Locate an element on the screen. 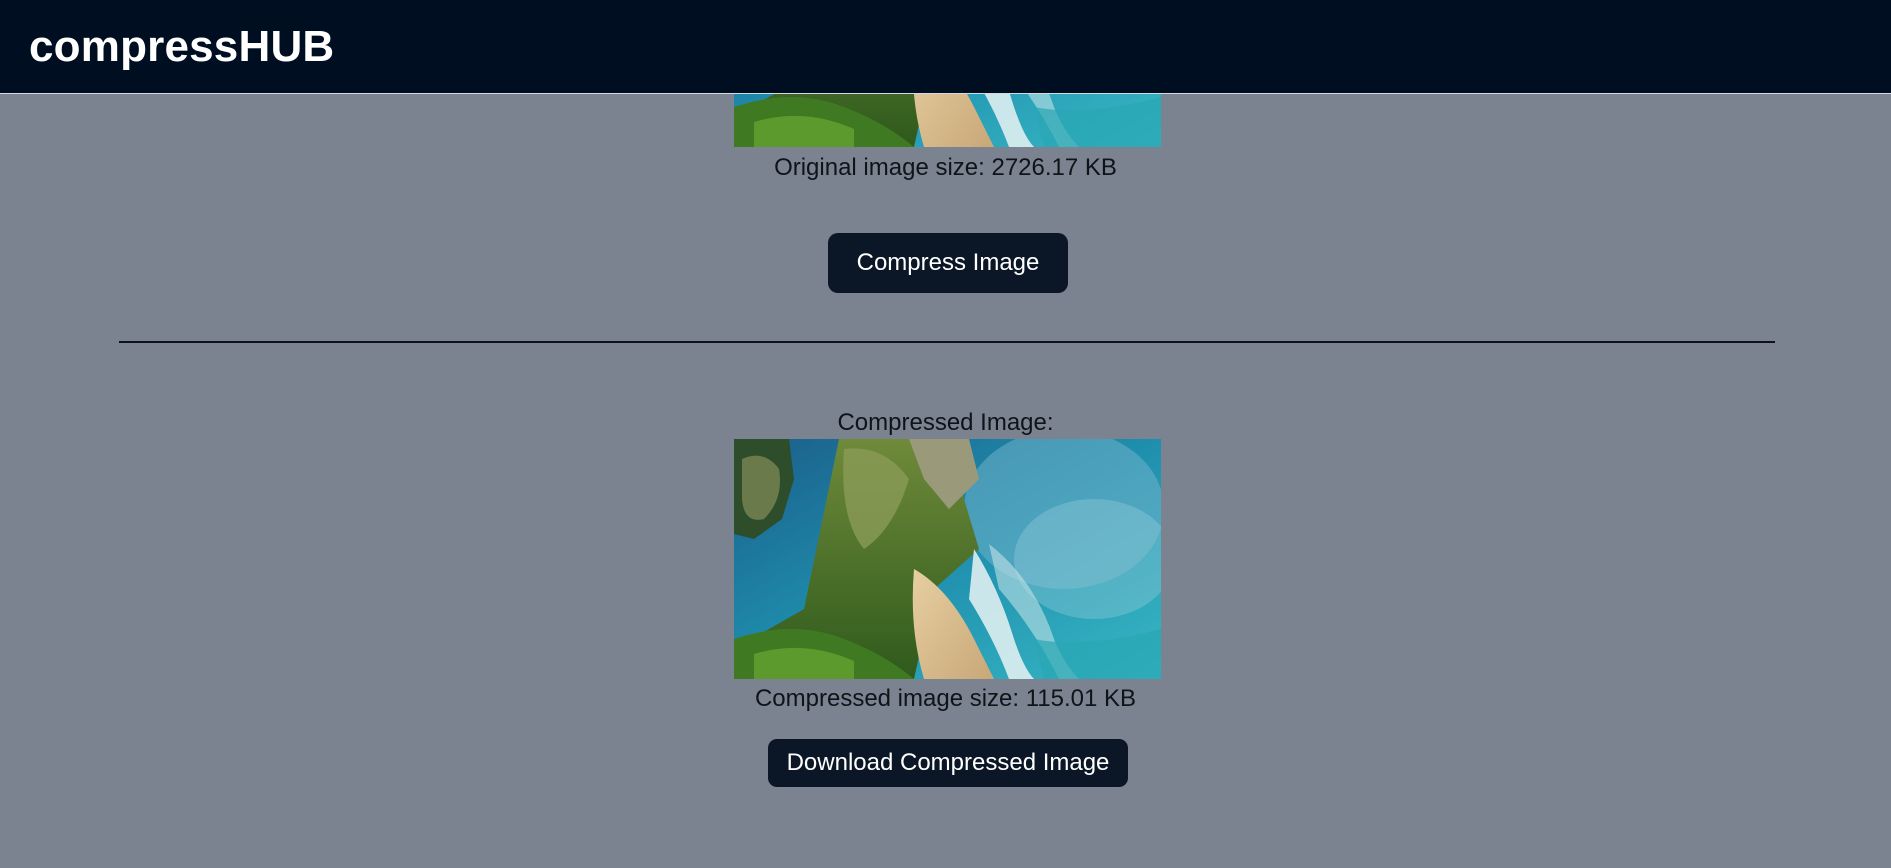 The image size is (1891, 868). compressed-image is located at coordinates (947, 559).